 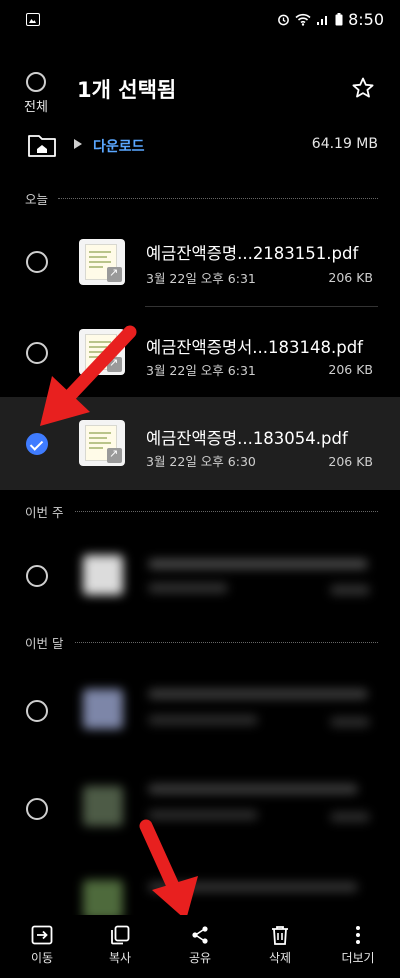 What do you see at coordinates (344, 144) in the screenshot?
I see `folder-size: 64.19 MB` at bounding box center [344, 144].